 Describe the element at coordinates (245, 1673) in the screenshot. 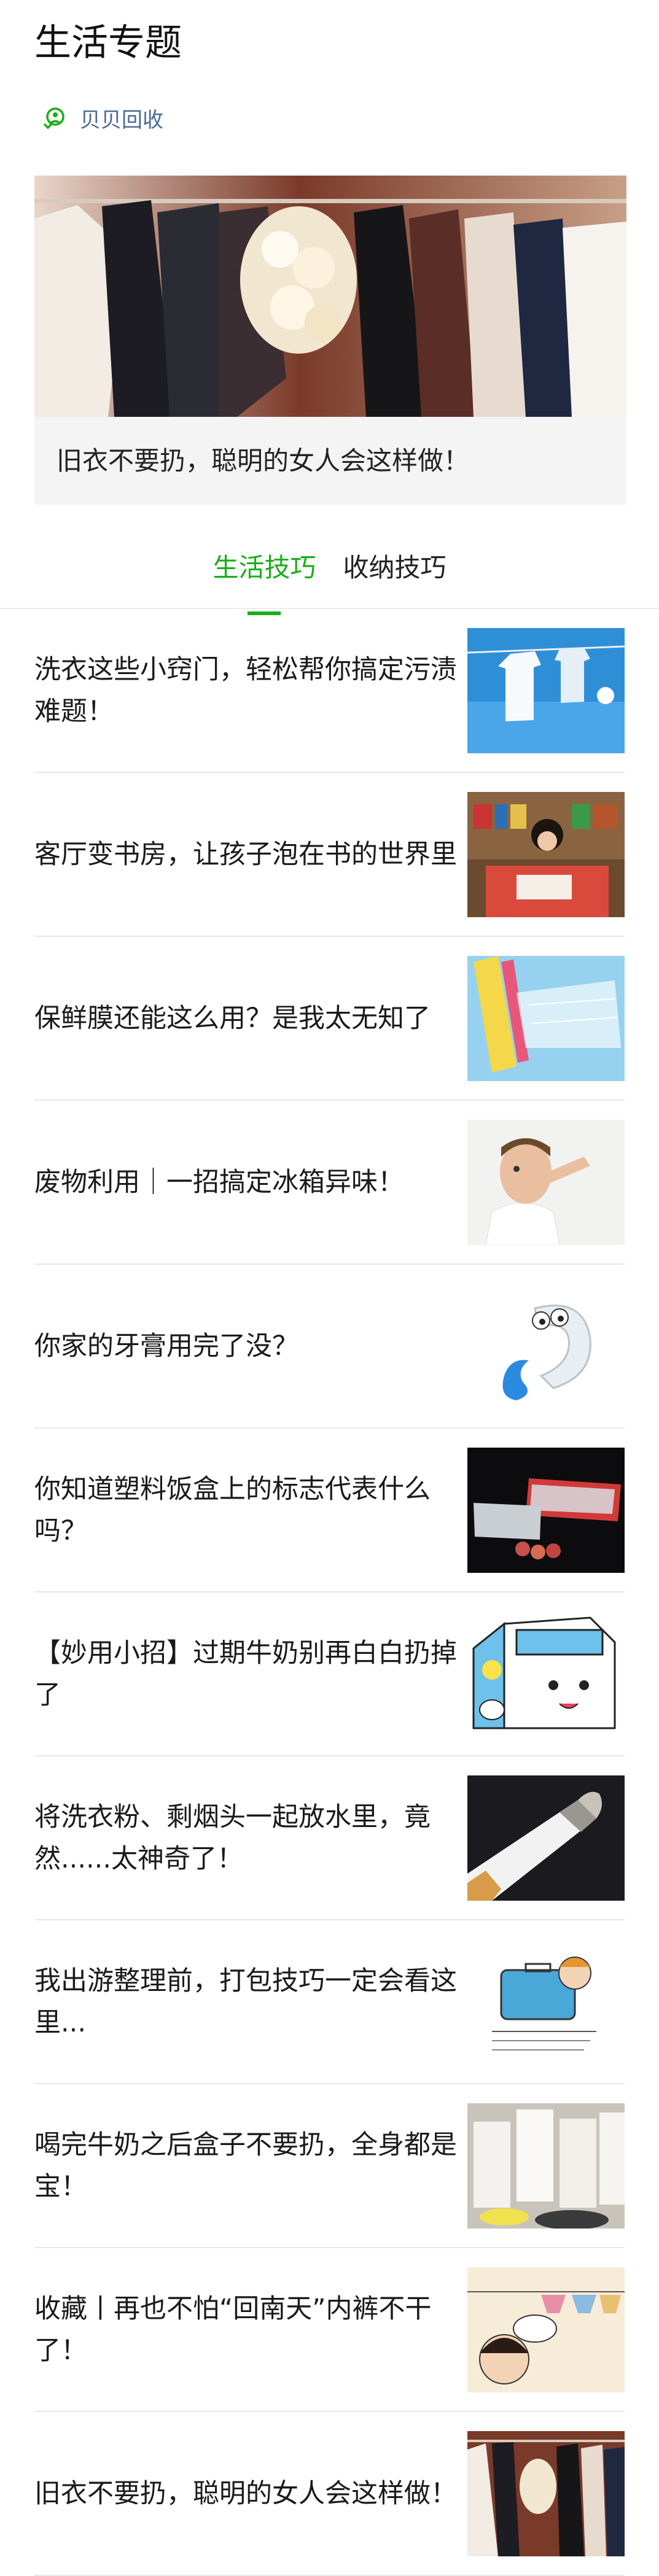

I see `article-title: 【妙用小招】过期牛奶别再白白扔掉了` at that location.